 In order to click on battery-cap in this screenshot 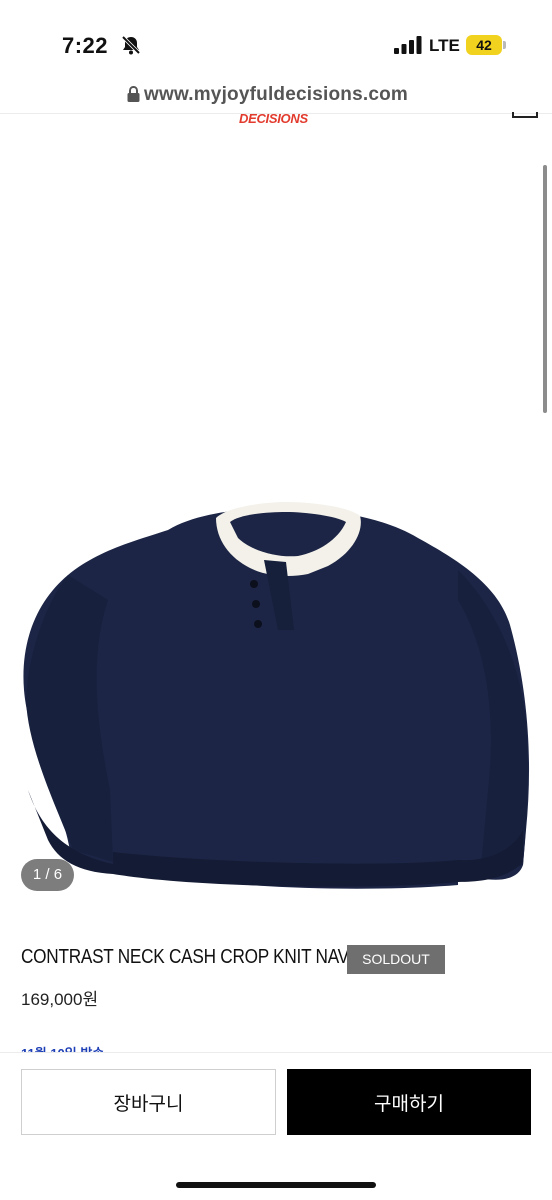, I will do `click(504, 45)`.